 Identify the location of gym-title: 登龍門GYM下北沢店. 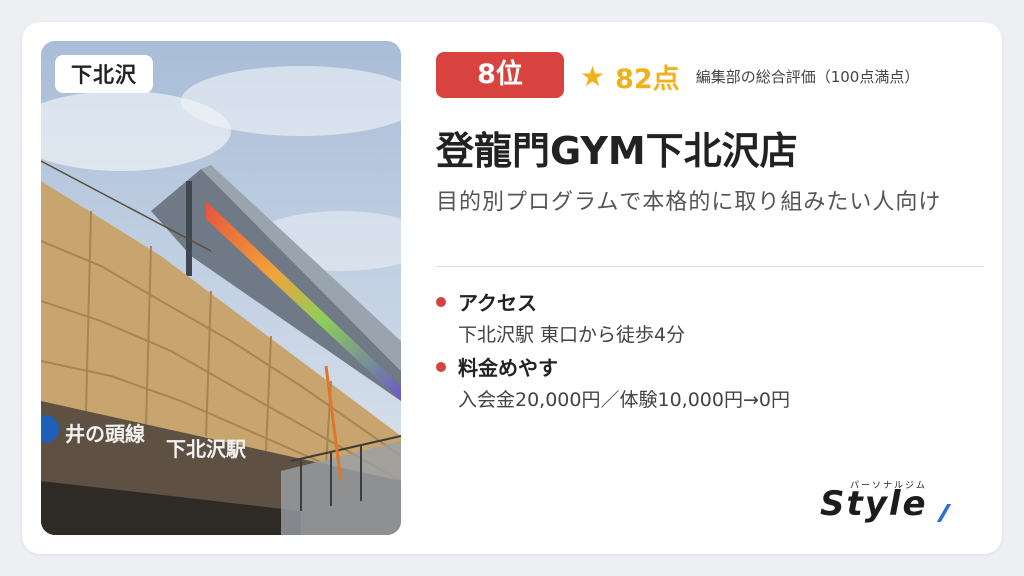
(617, 151).